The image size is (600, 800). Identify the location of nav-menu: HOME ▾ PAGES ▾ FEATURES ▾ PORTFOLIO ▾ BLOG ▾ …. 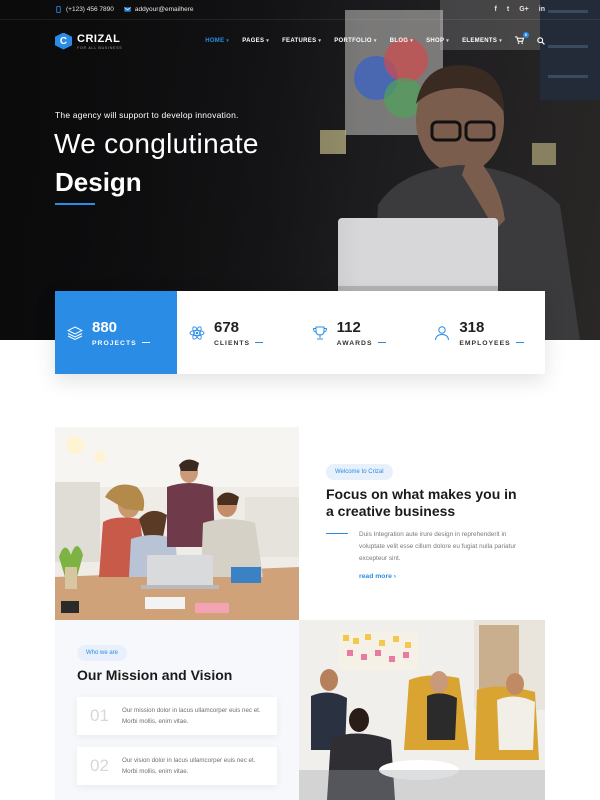
(375, 39).